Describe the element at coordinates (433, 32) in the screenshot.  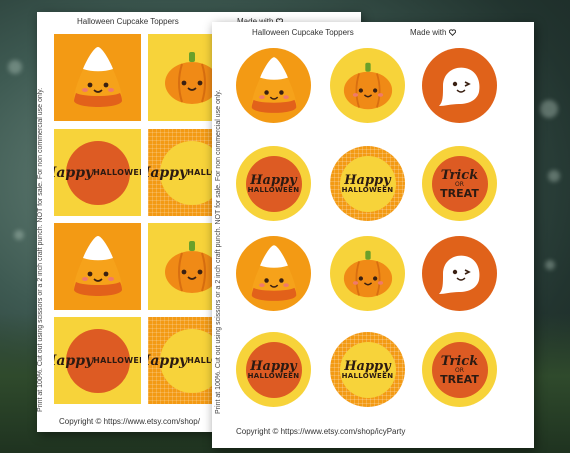
I see `made-with-label: Made with` at that location.